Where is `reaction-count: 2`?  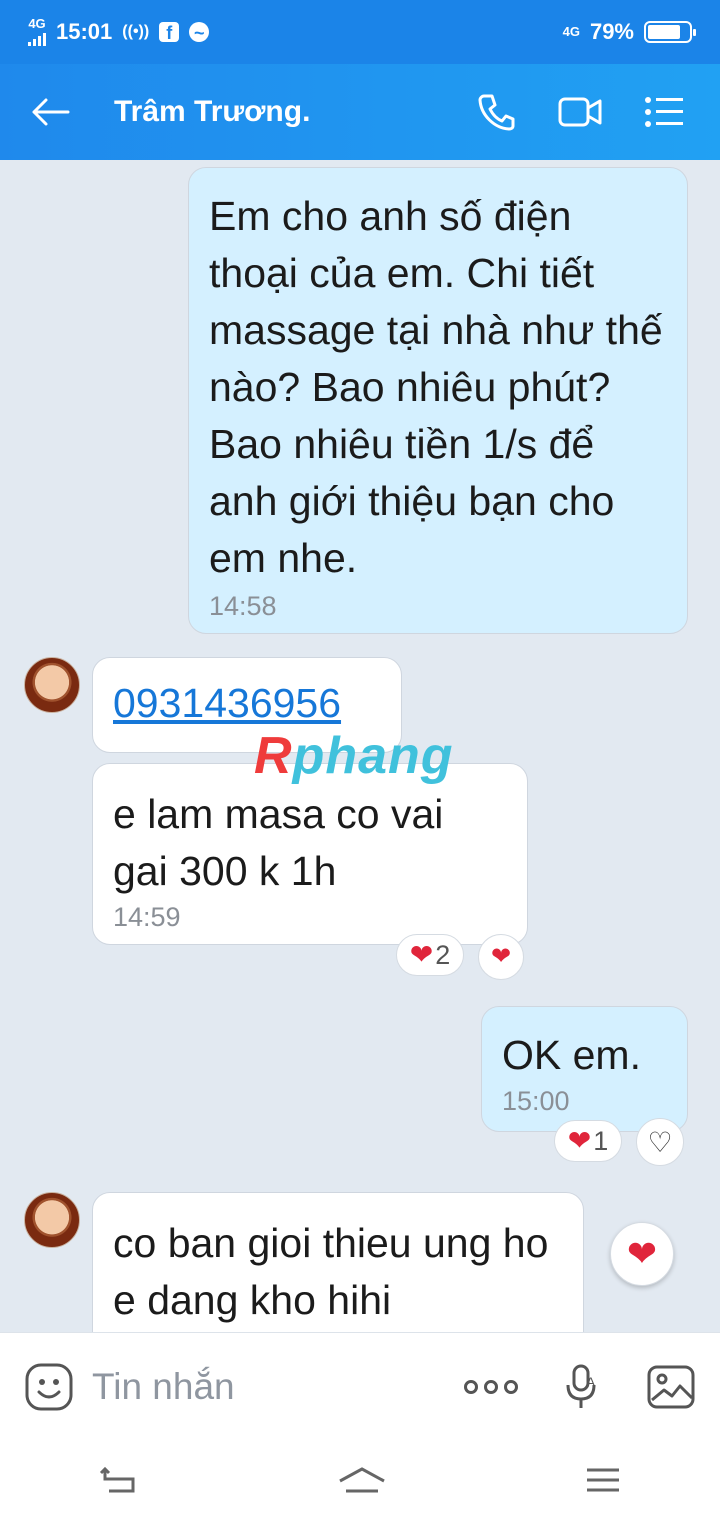 reaction-count: 2 is located at coordinates (443, 954).